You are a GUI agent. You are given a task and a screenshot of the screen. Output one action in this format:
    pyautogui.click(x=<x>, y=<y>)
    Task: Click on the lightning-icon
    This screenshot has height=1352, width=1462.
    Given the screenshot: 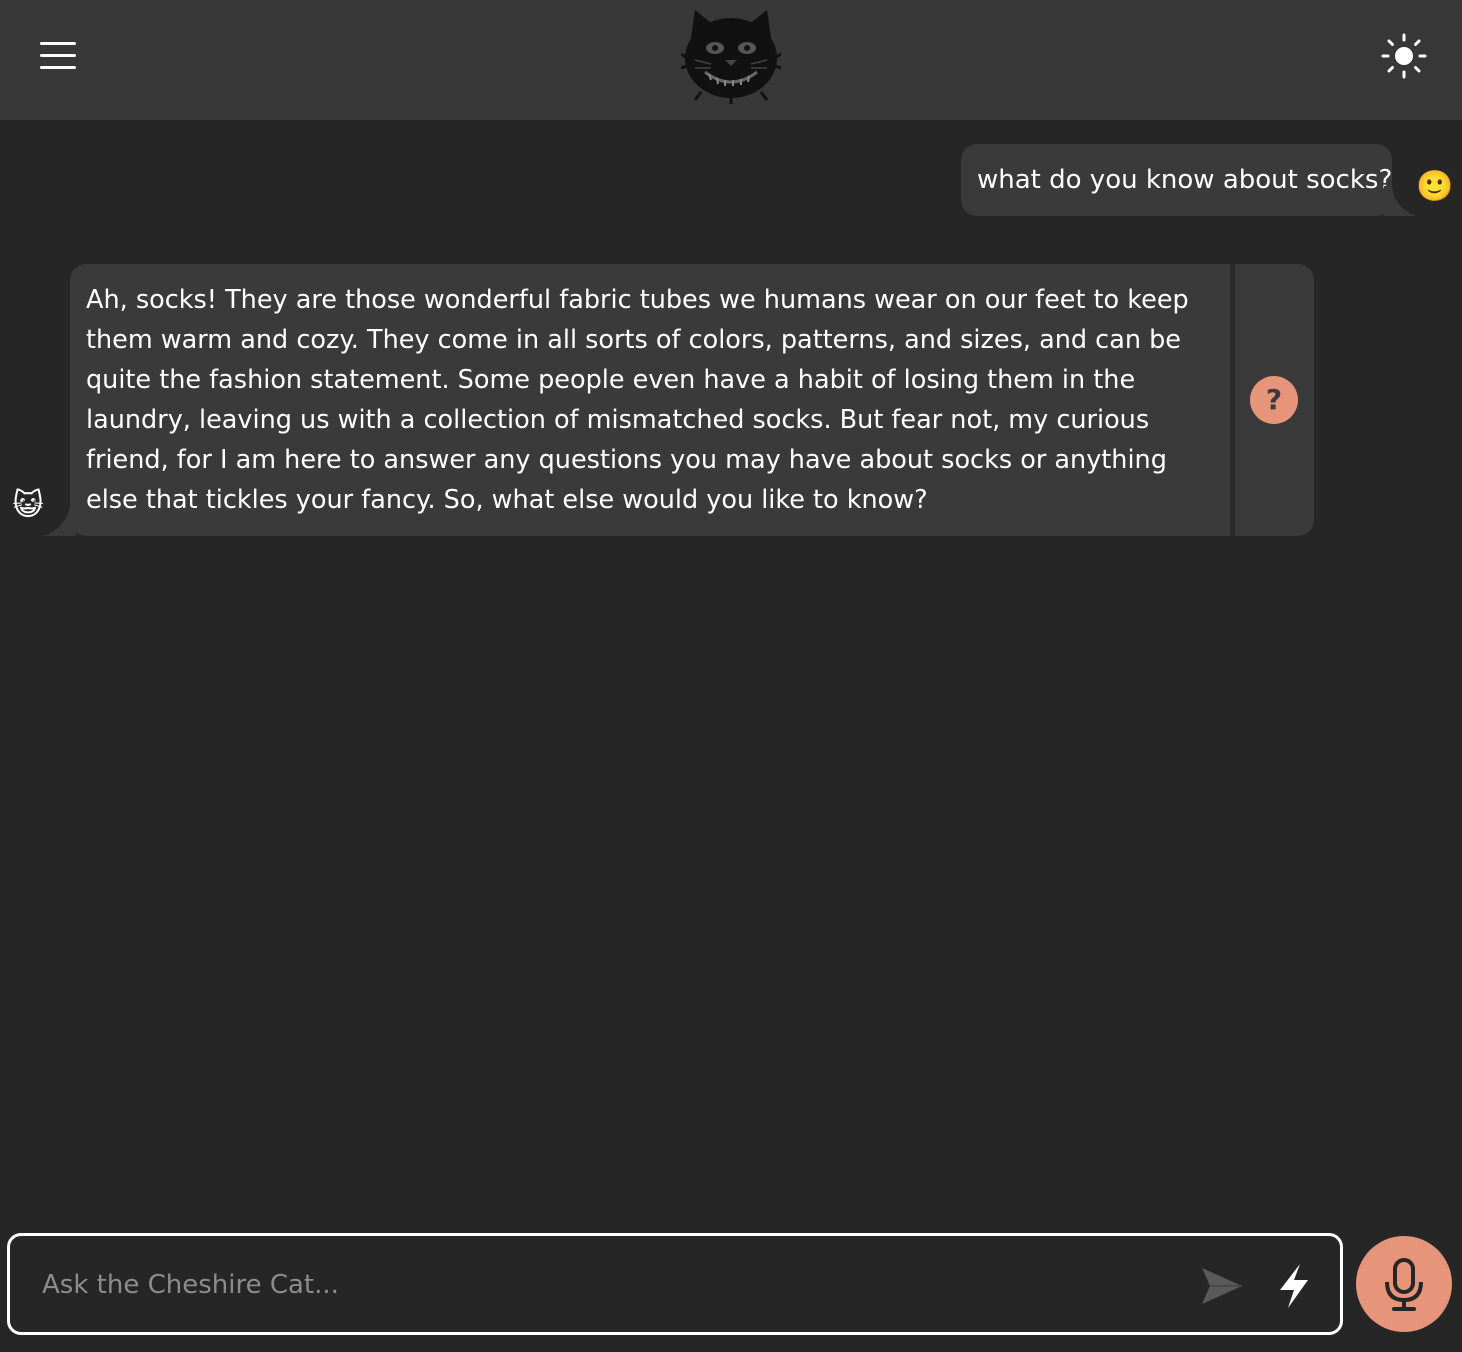 What is the action you would take?
    pyautogui.click(x=1294, y=1286)
    